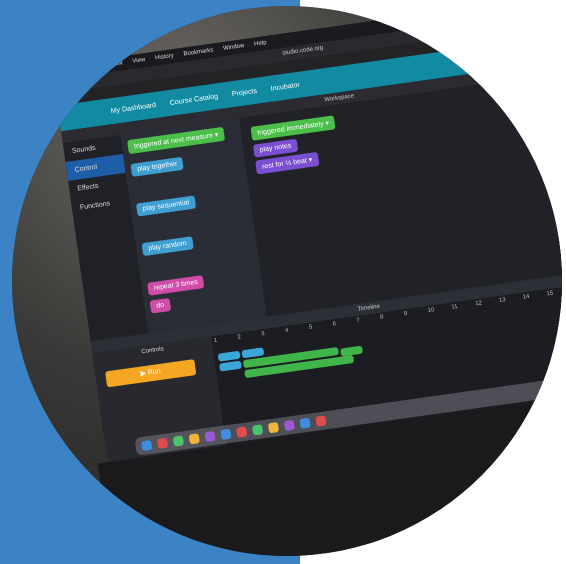 Image resolution: width=566 pixels, height=564 pixels. Describe the element at coordinates (263, 334) in the screenshot. I see `tick-label: 3` at that location.